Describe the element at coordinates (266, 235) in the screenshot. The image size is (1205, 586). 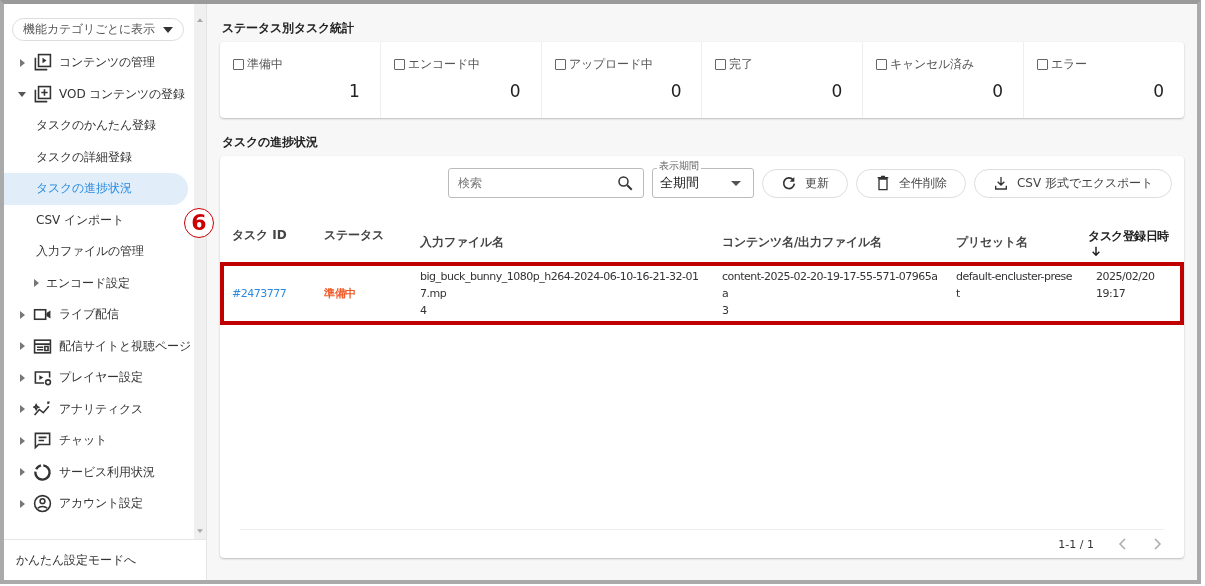
I see `column-header: タスク ID` at that location.